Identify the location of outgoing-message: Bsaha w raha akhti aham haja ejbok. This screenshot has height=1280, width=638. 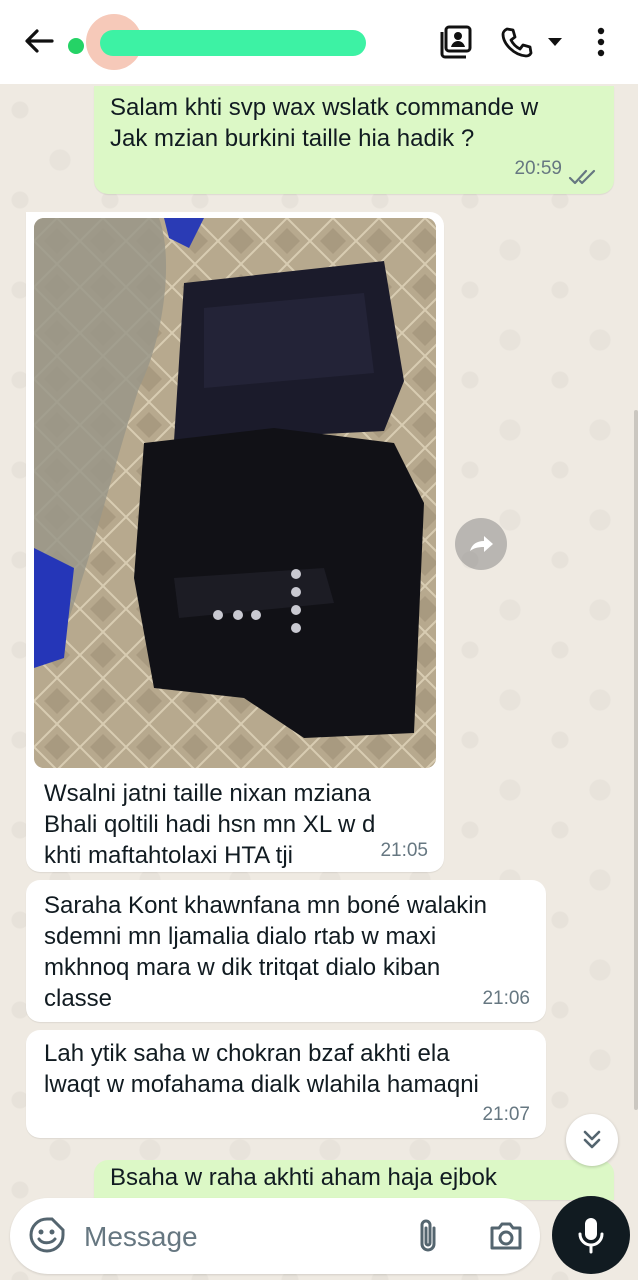
(354, 1180).